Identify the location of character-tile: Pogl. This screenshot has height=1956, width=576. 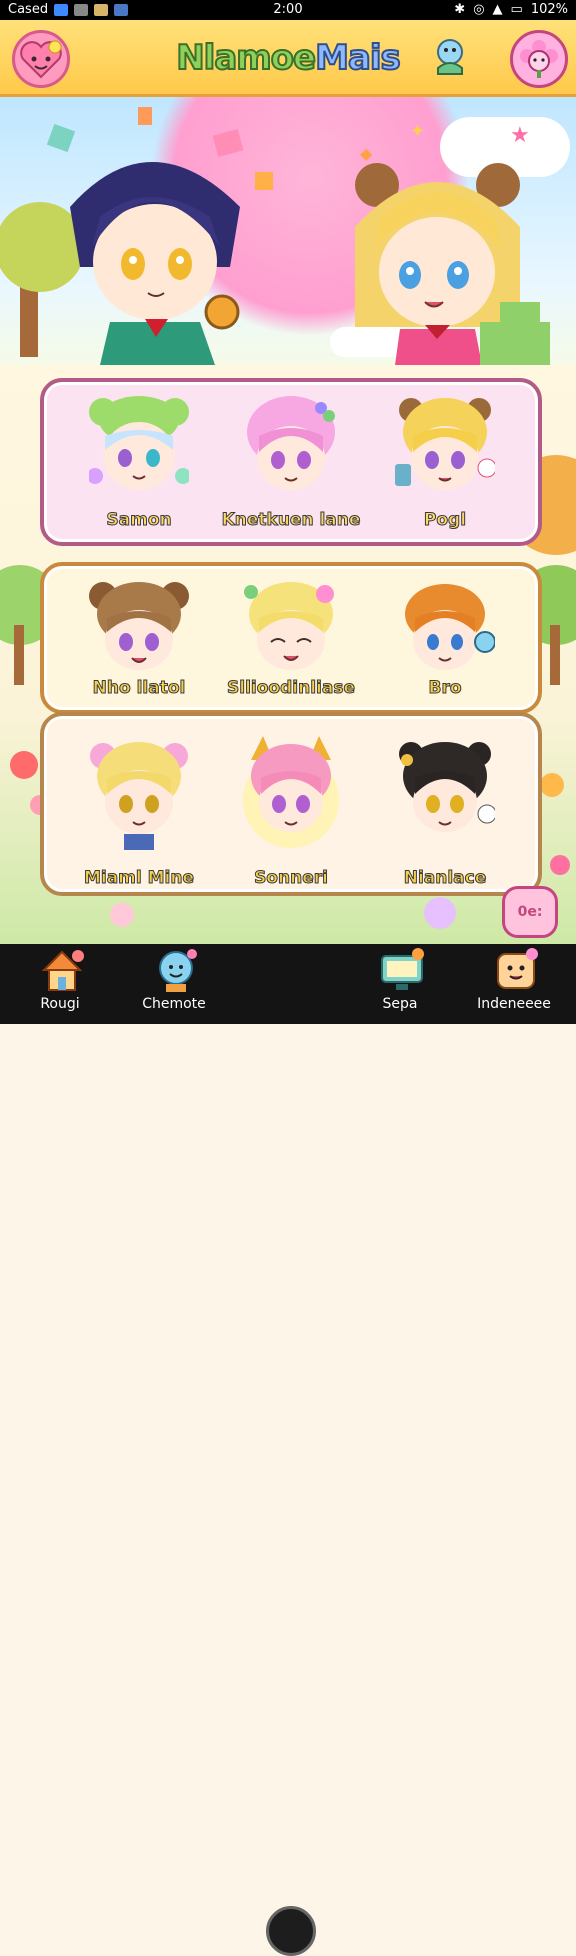
(445, 457).